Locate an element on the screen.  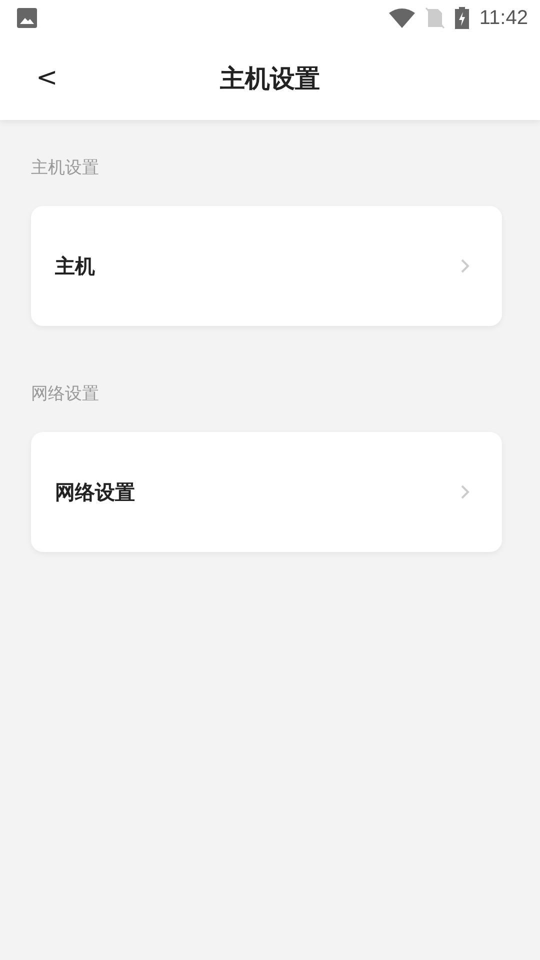
settings-item: 主机 is located at coordinates (266, 266).